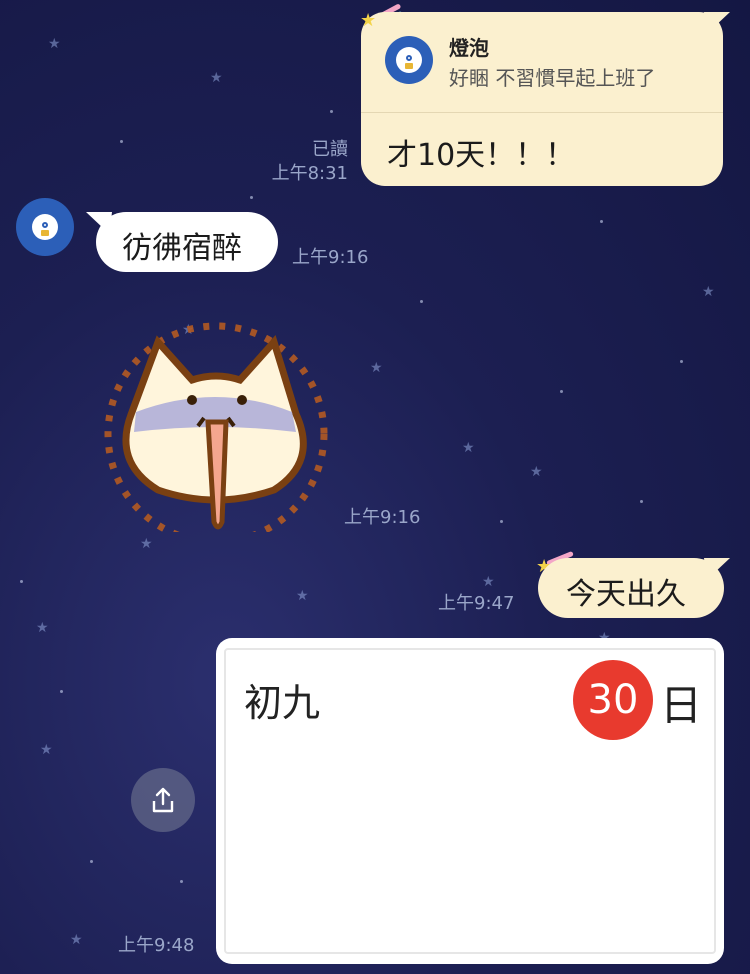  Describe the element at coordinates (476, 603) in the screenshot. I see `message-time: 上午9:47` at that location.